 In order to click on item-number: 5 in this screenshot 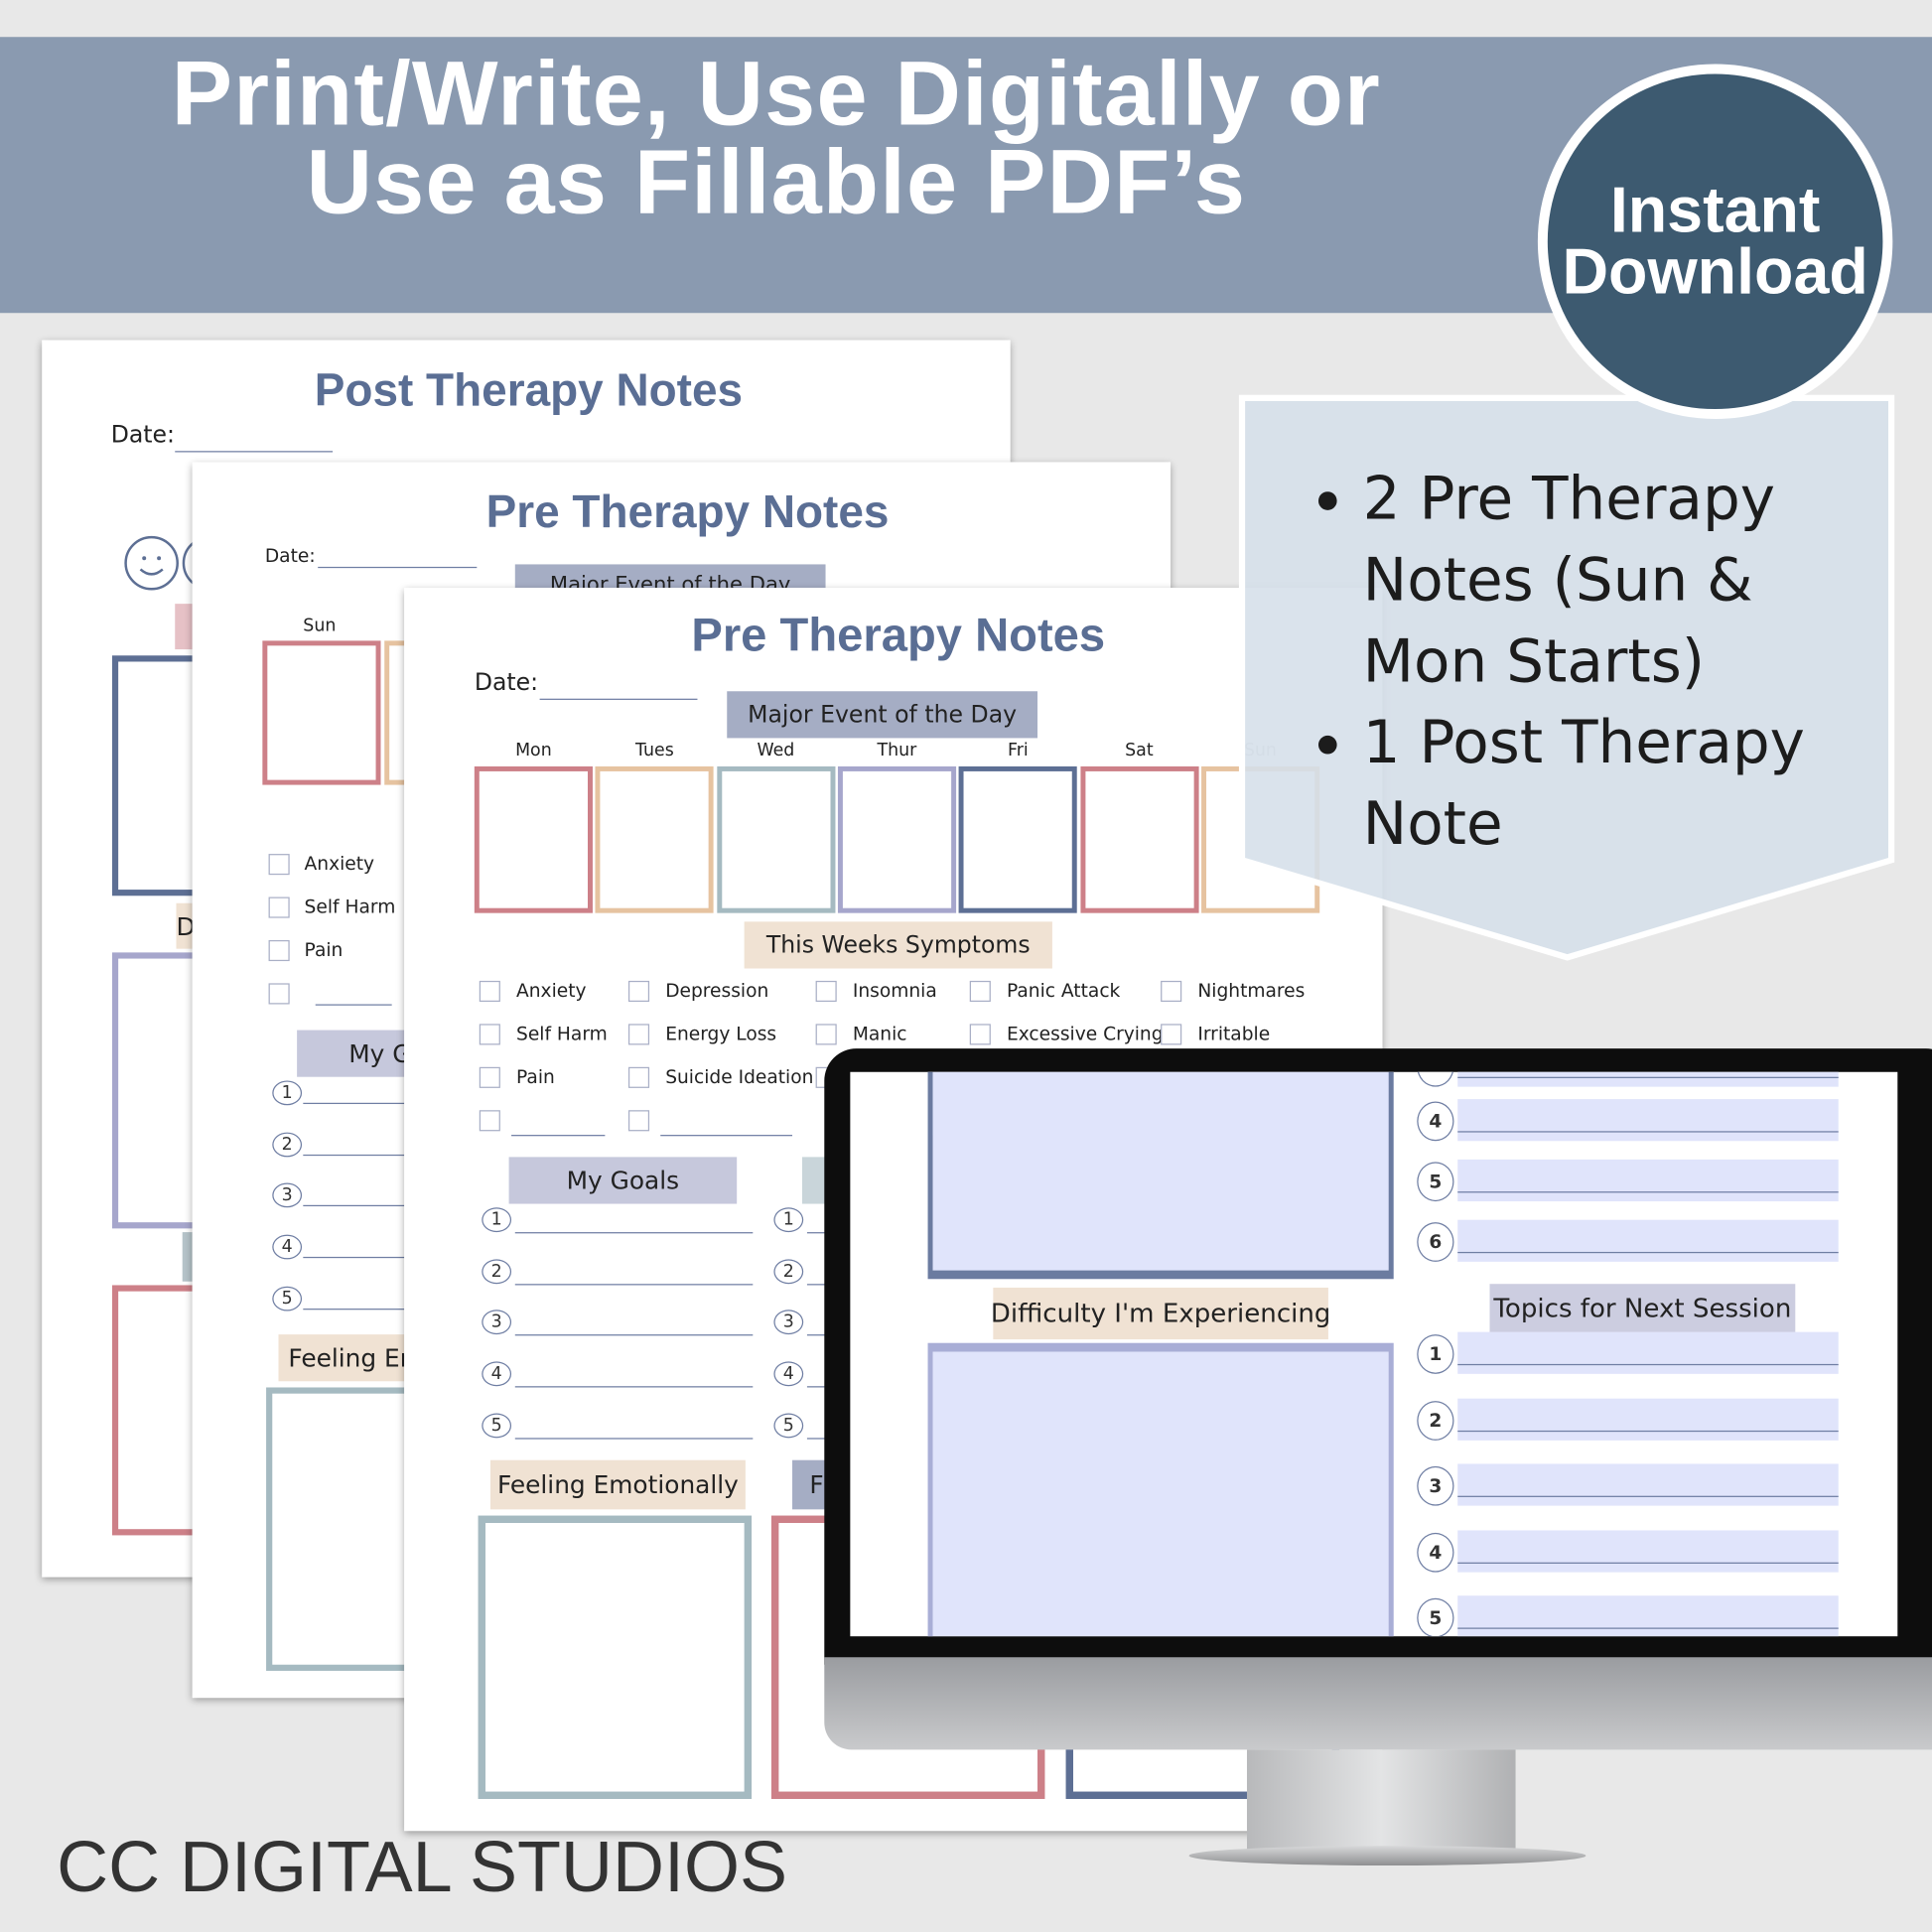, I will do `click(1435, 1618)`.